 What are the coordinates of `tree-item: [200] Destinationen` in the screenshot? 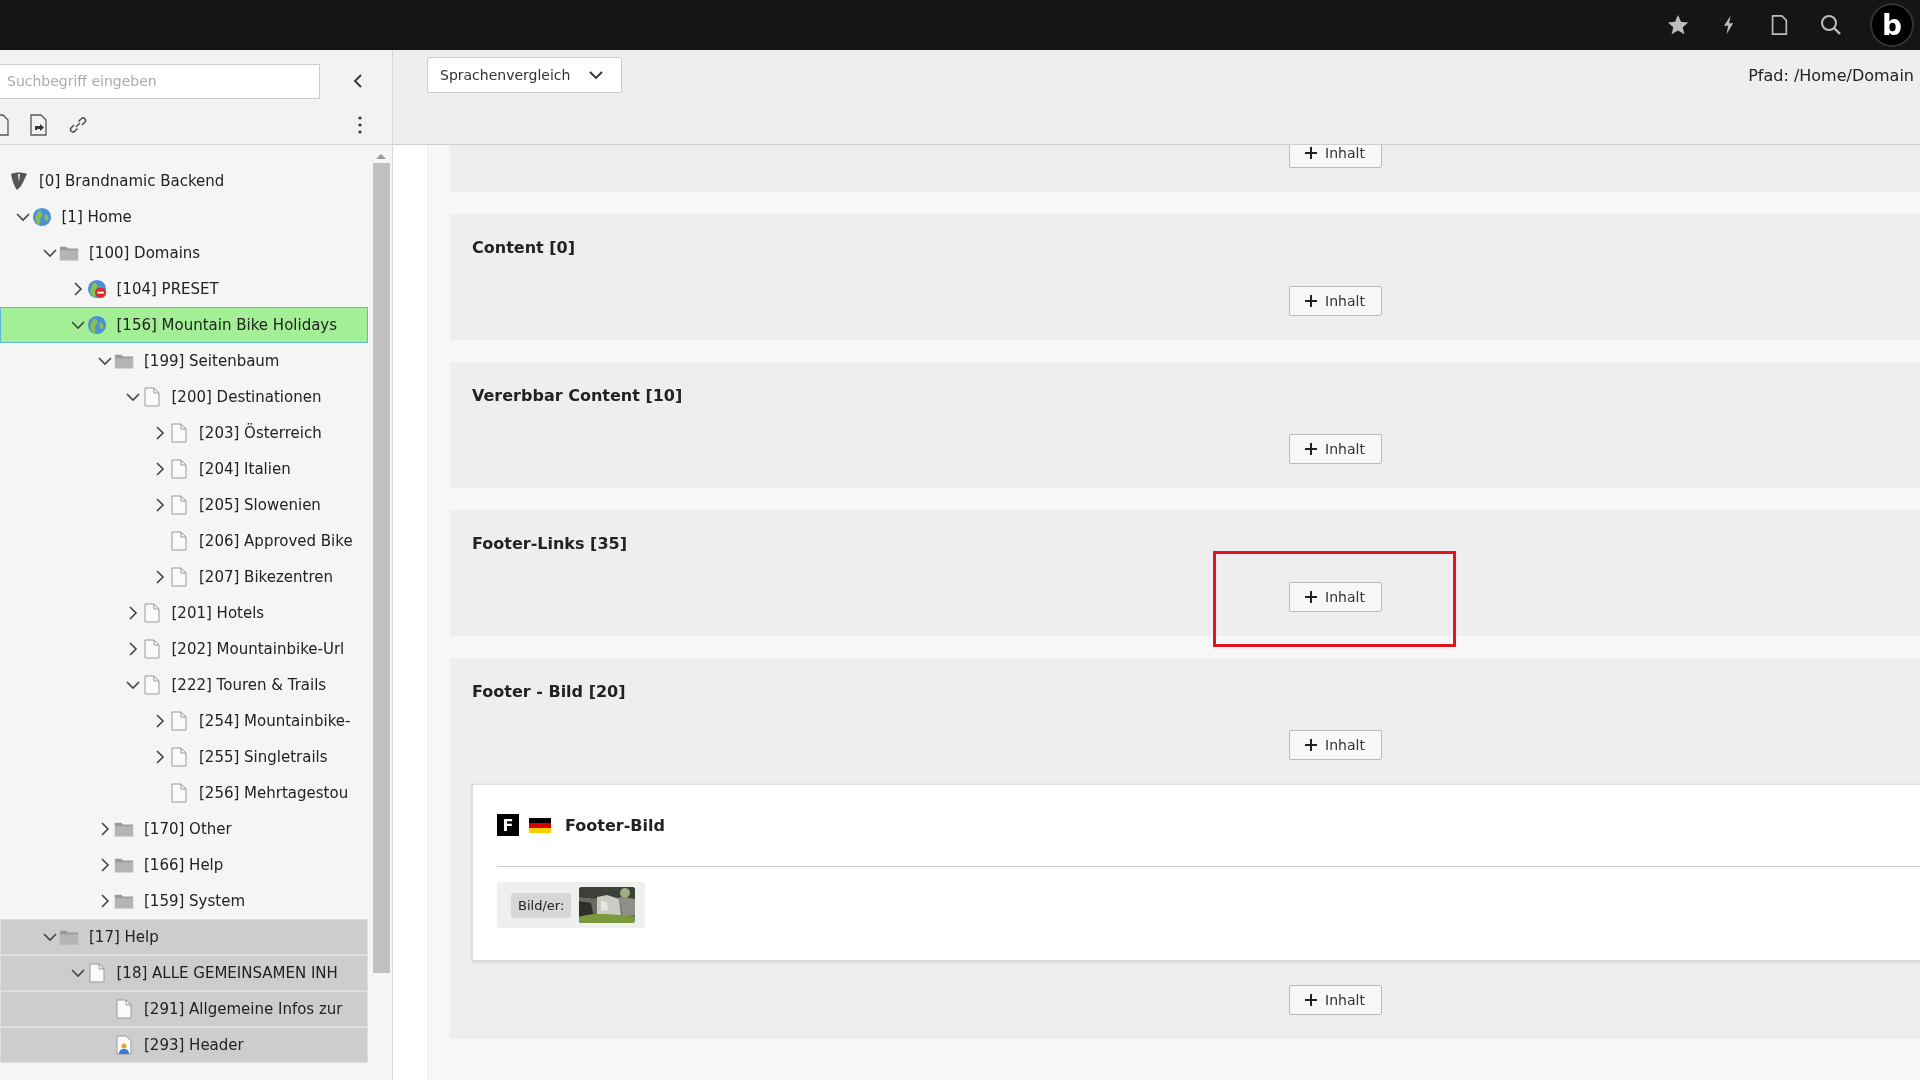 It's located at (184, 397).